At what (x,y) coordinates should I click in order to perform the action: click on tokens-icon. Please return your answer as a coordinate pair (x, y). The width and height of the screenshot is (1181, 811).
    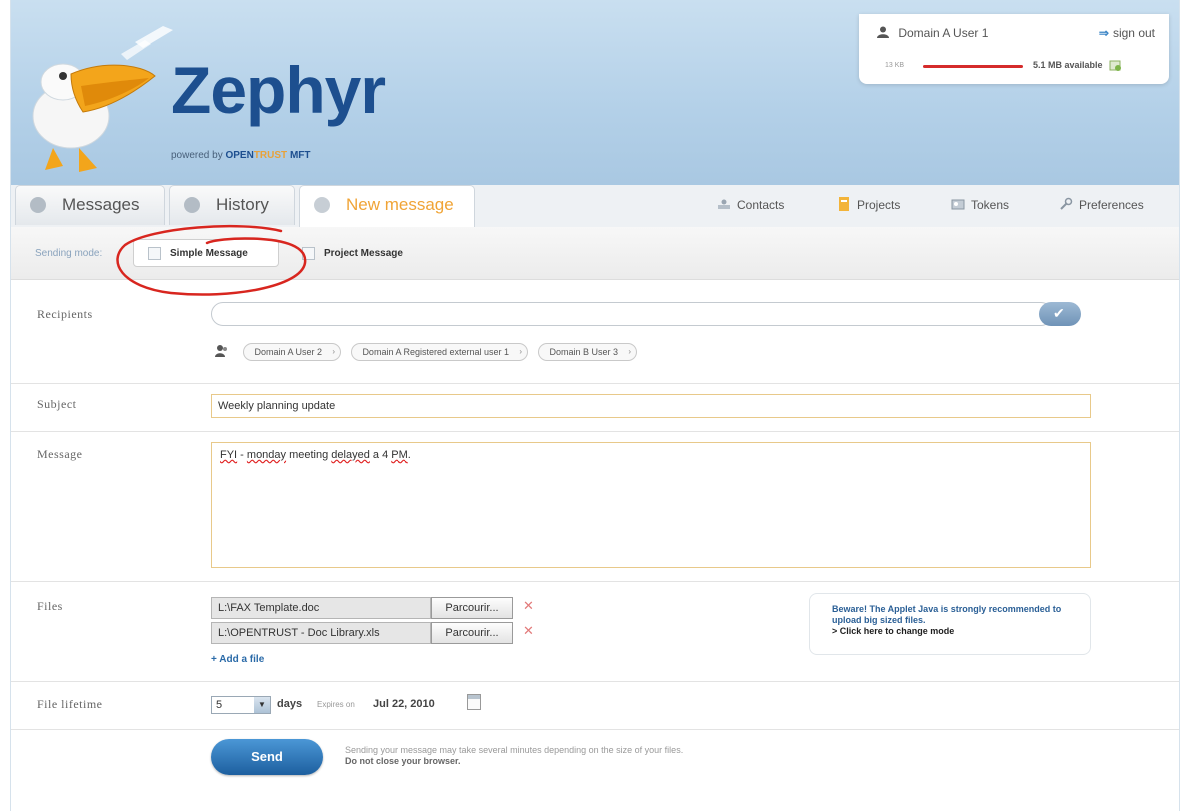
    Looking at the image, I should click on (958, 204).